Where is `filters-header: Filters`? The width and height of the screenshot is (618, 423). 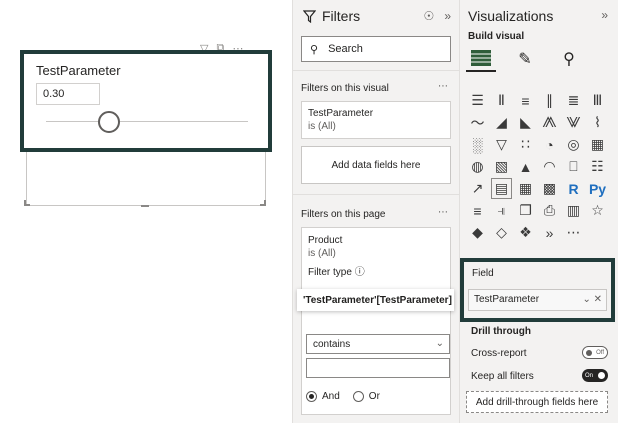 filters-header: Filters is located at coordinates (331, 16).